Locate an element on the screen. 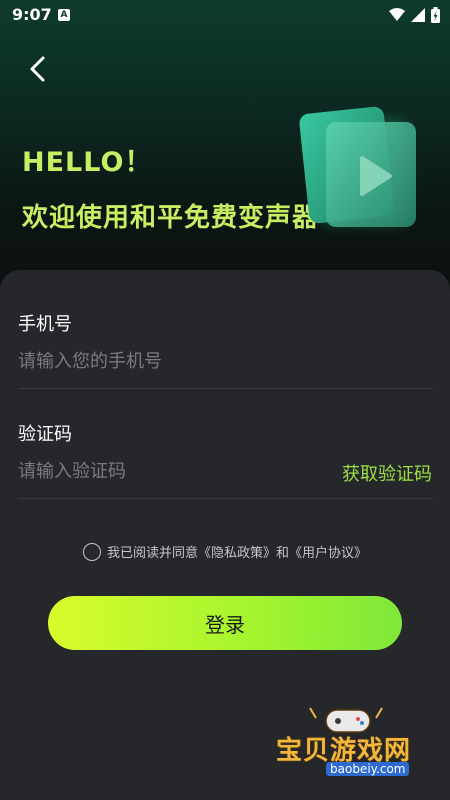  status-bar: 9:07 A is located at coordinates (225, 16).